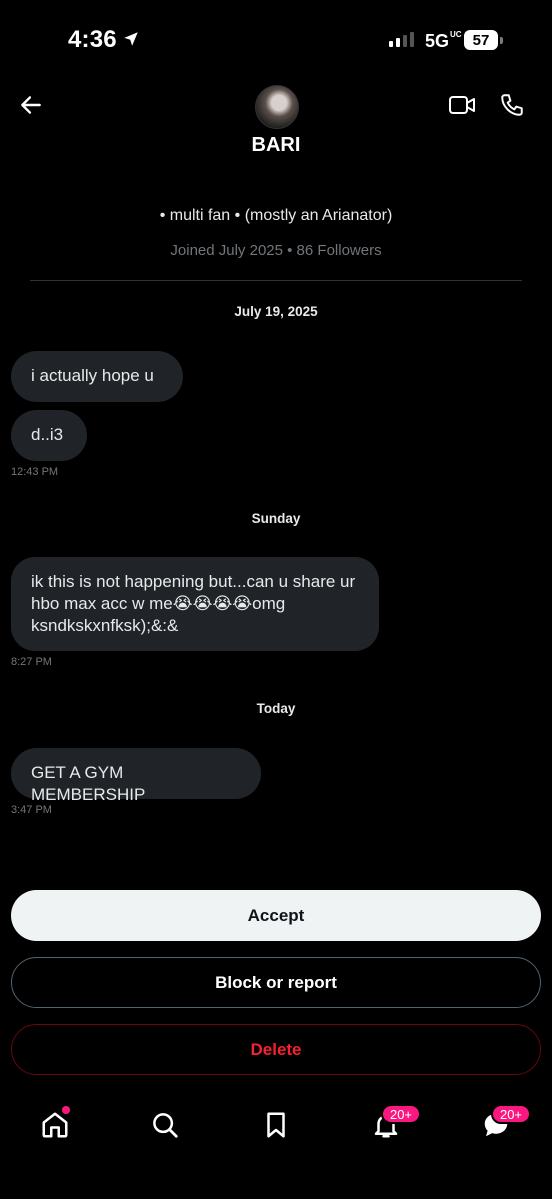 This screenshot has height=1199, width=552. What do you see at coordinates (462, 105) in the screenshot?
I see `video-call-icon` at bounding box center [462, 105].